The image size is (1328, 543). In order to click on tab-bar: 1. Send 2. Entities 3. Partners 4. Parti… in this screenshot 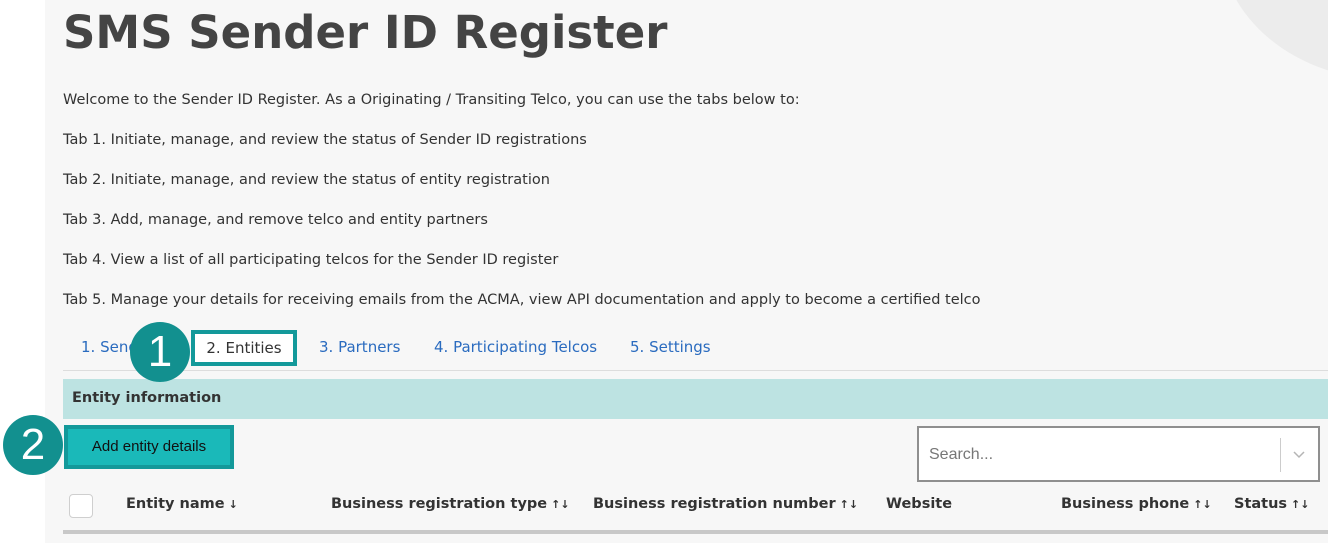, I will do `click(695, 350)`.